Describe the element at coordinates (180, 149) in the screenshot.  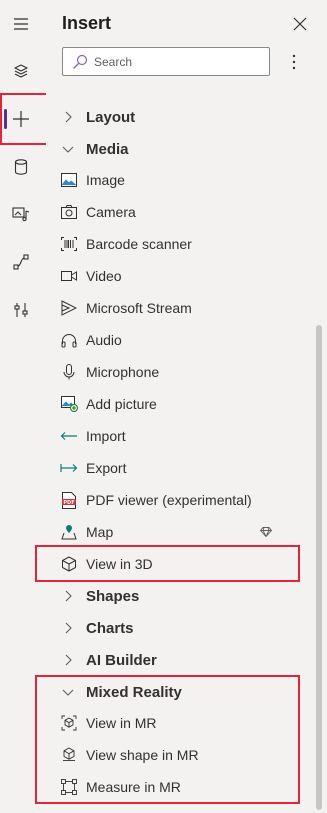
I see `category-media: Media` at that location.